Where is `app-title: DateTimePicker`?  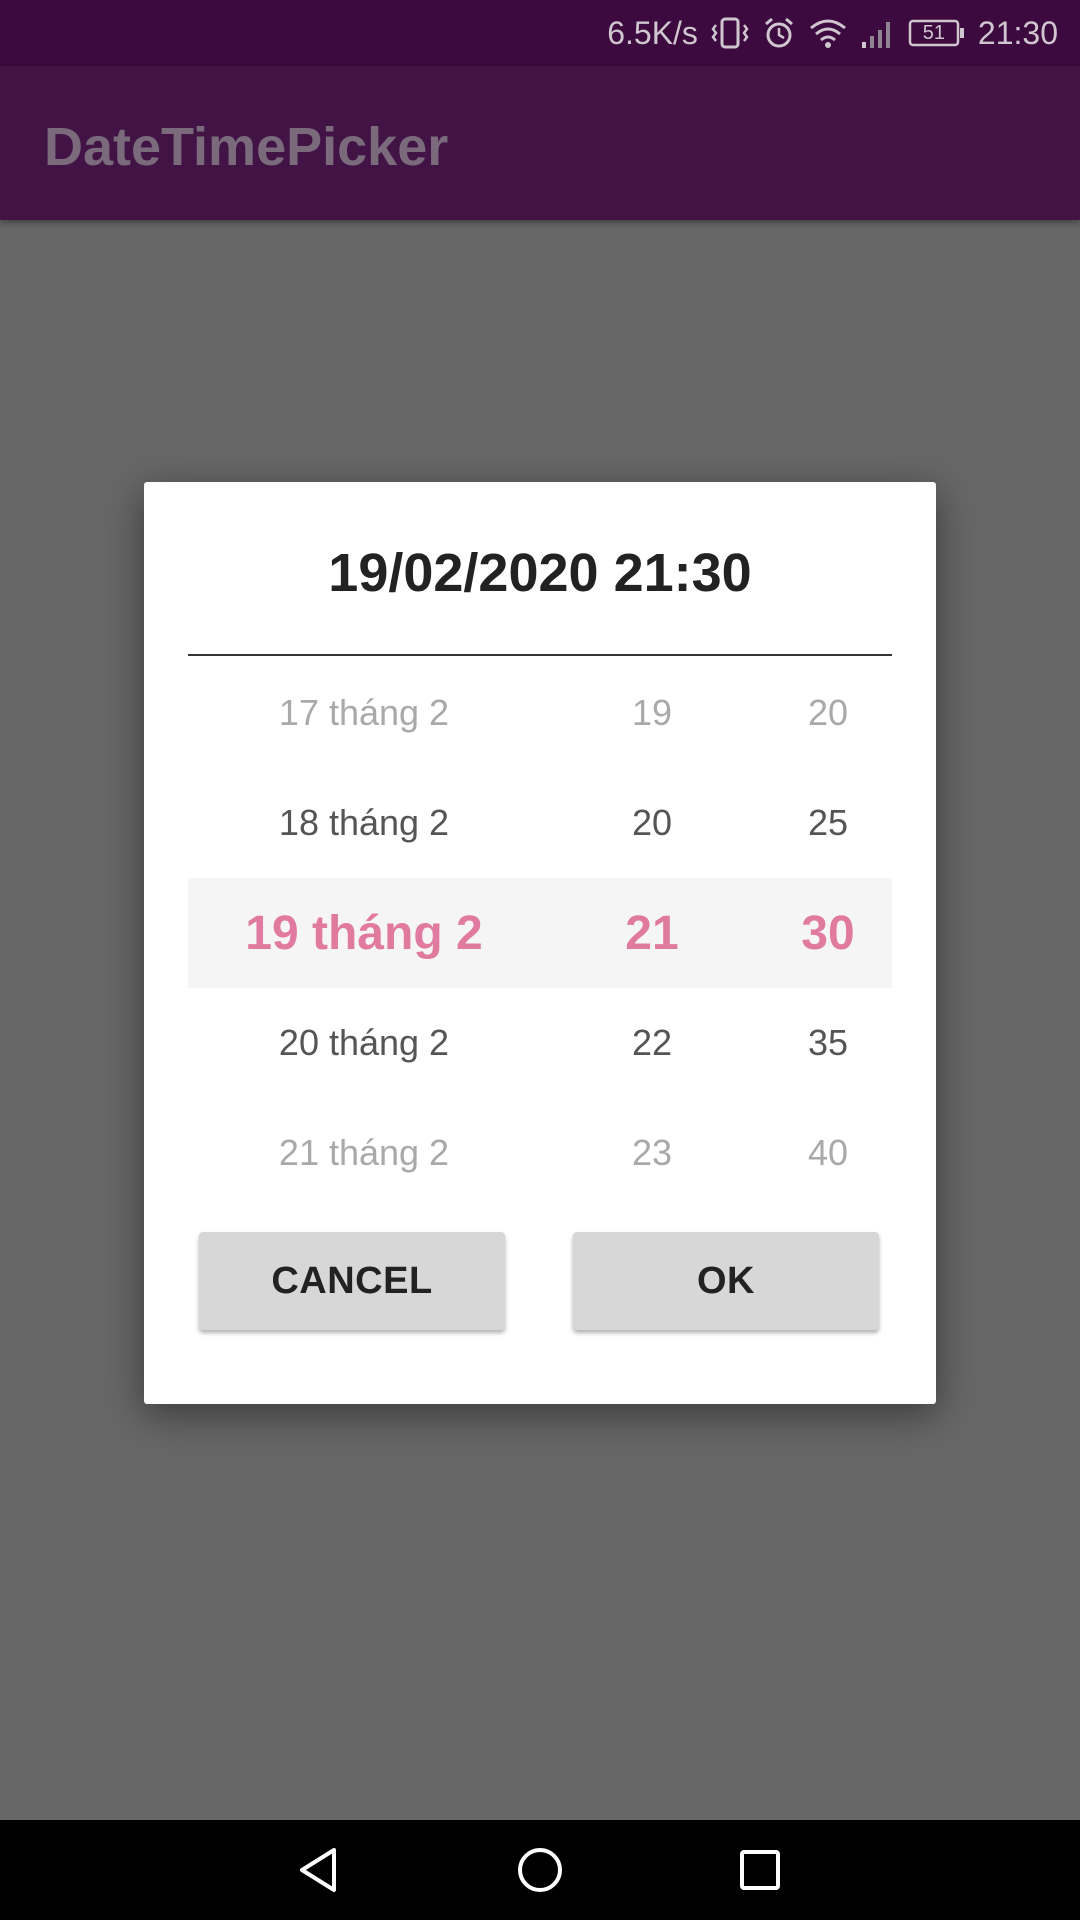
app-title: DateTimePicker is located at coordinates (246, 147).